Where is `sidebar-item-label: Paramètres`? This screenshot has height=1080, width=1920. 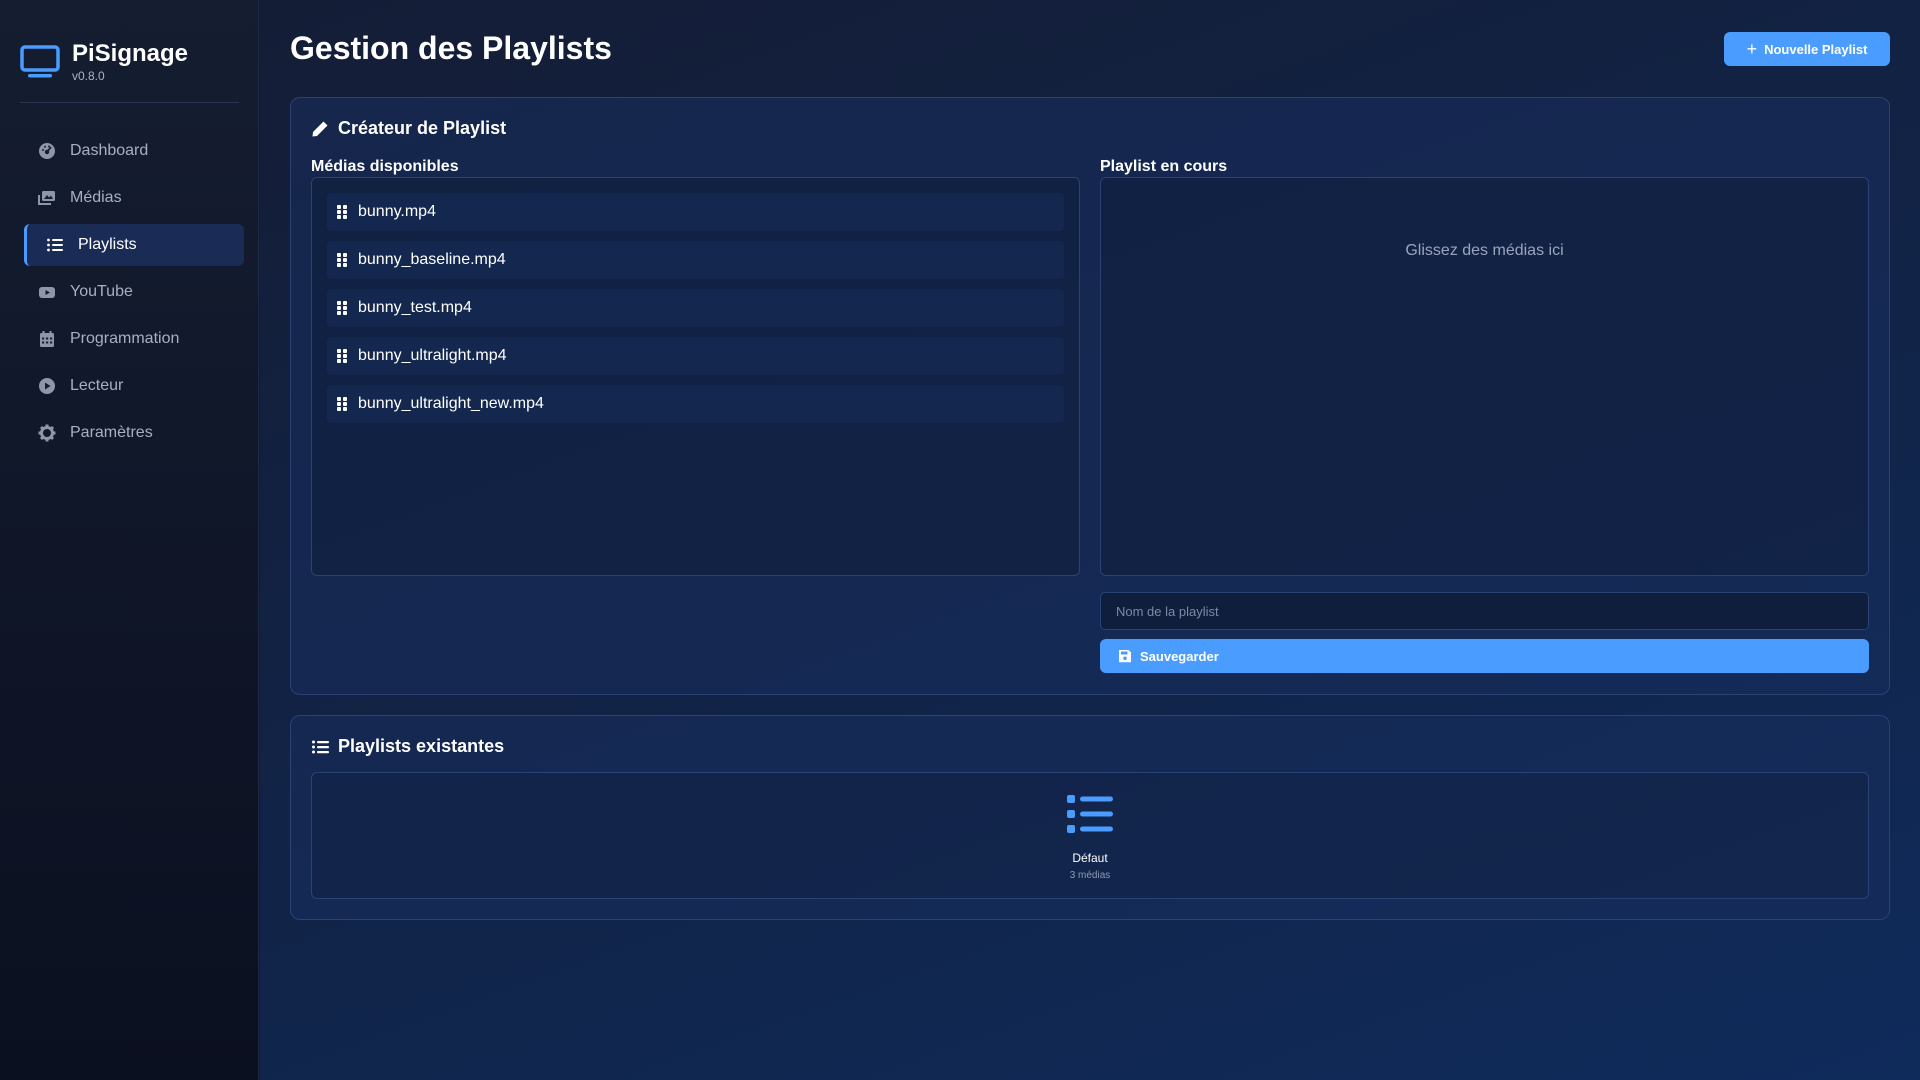
sidebar-item-label: Paramètres is located at coordinates (111, 432).